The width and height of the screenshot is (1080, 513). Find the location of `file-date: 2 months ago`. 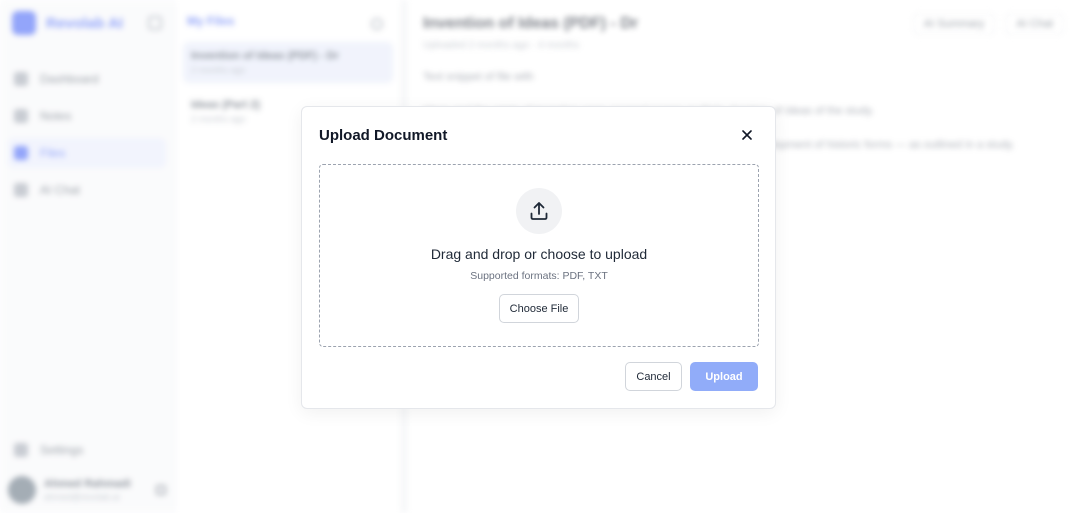

file-date: 2 months ago is located at coordinates (218, 70).